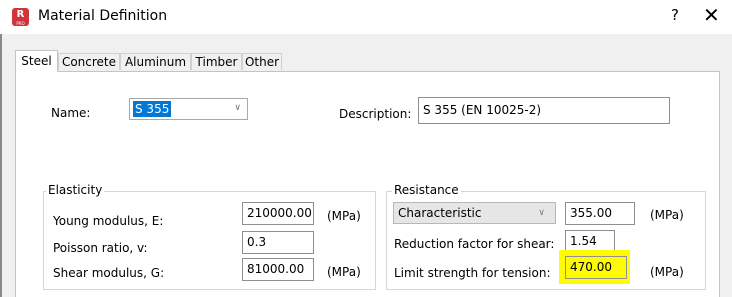  I want to click on young-modulus-input: 210000.00, so click(278, 213).